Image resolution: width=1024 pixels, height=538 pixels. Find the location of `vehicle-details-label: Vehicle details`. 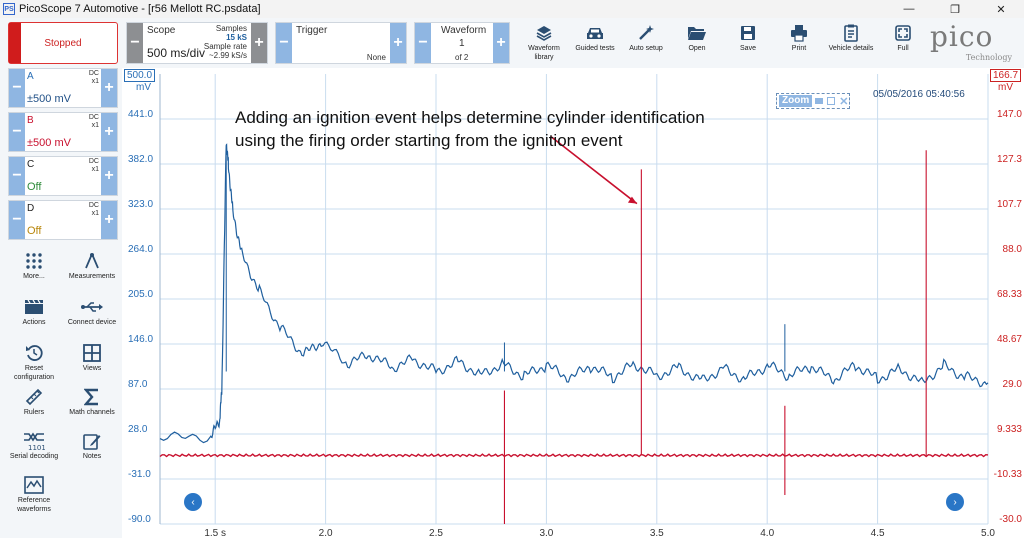

vehicle-details-label: Vehicle details is located at coordinates (851, 48).